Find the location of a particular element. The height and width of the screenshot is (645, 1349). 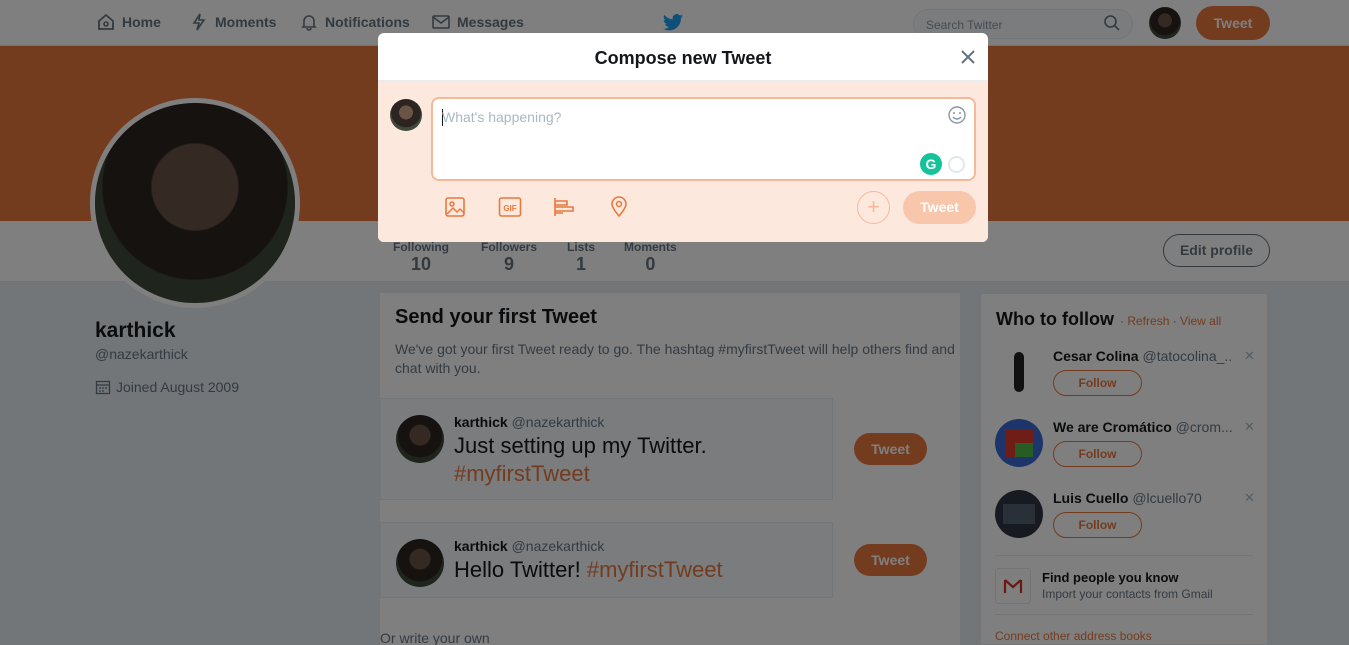

dialog-title: Compose new Tweet is located at coordinates (683, 58).